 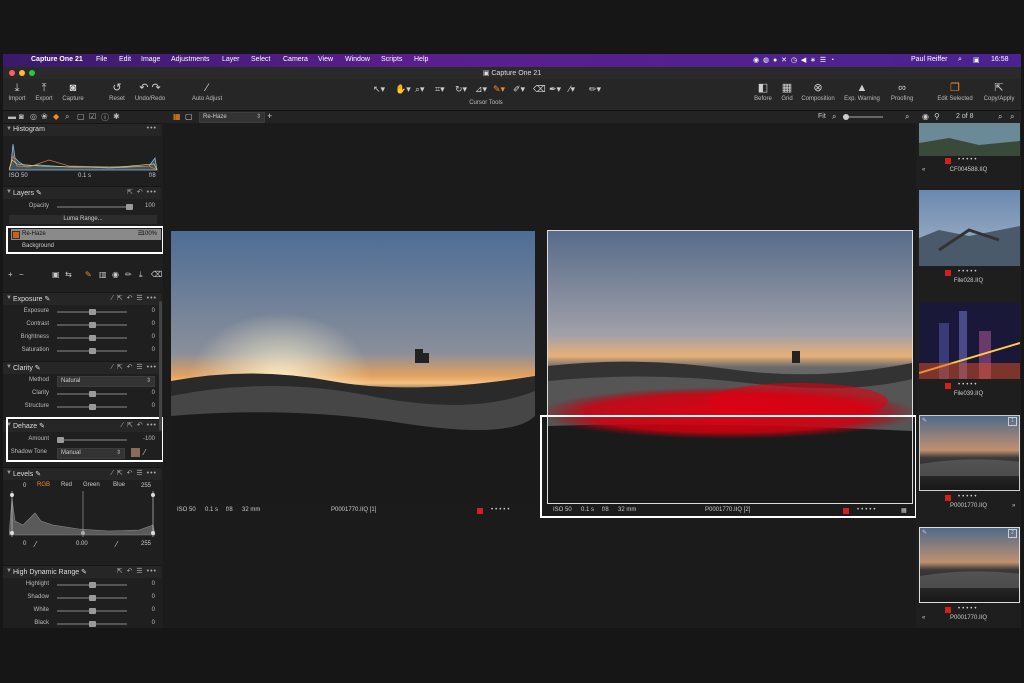 I want to click on layer-select: Re-Haze ⇕, so click(x=232, y=117).